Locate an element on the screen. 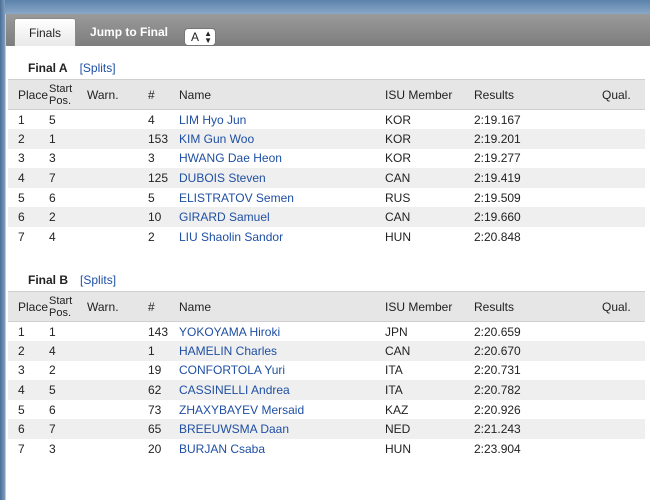  athlete-name-link: LIM Hyo Jun is located at coordinates (282, 119).